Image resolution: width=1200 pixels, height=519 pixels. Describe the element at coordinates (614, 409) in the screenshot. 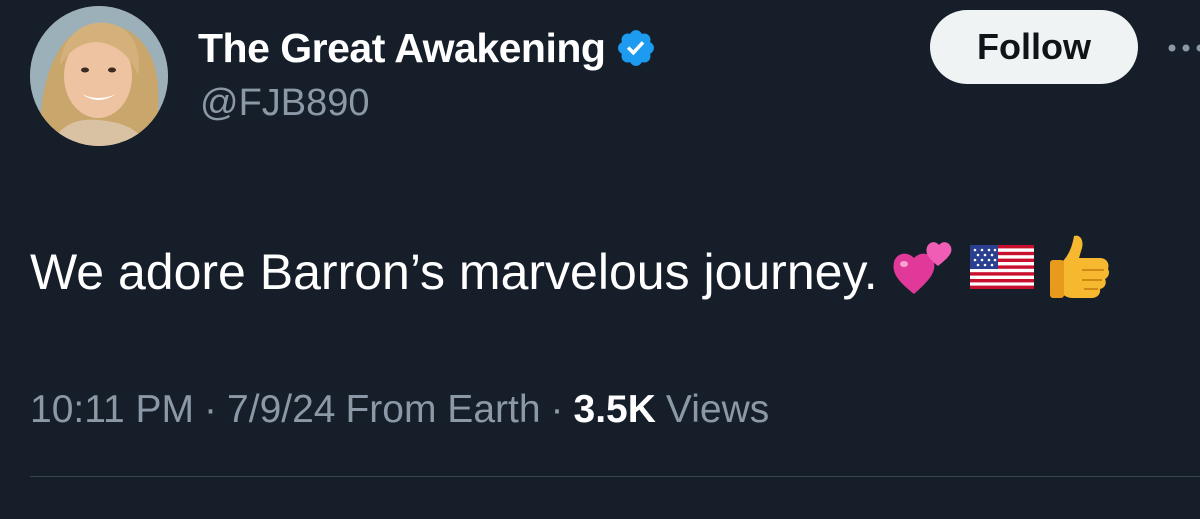

I see `views-count: 3.5K` at that location.